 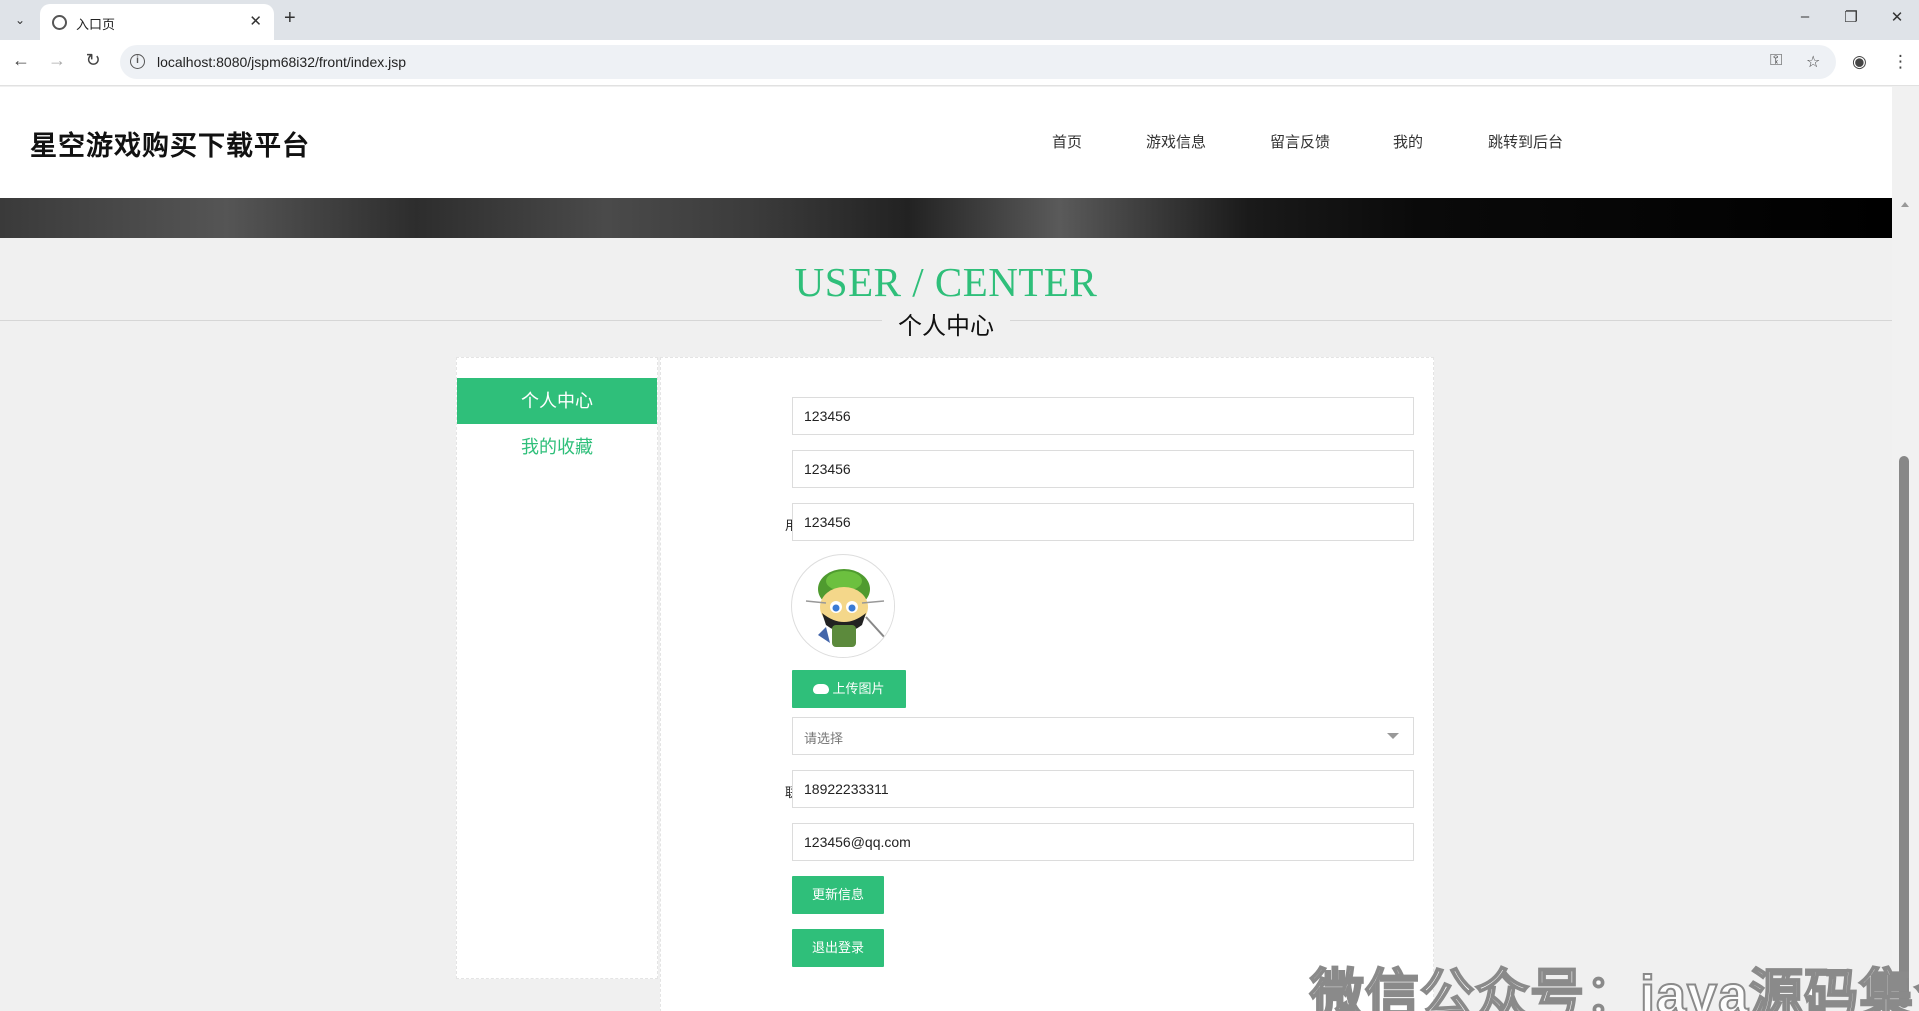 What do you see at coordinates (93, 60) in the screenshot?
I see `reload-icon: ↻` at bounding box center [93, 60].